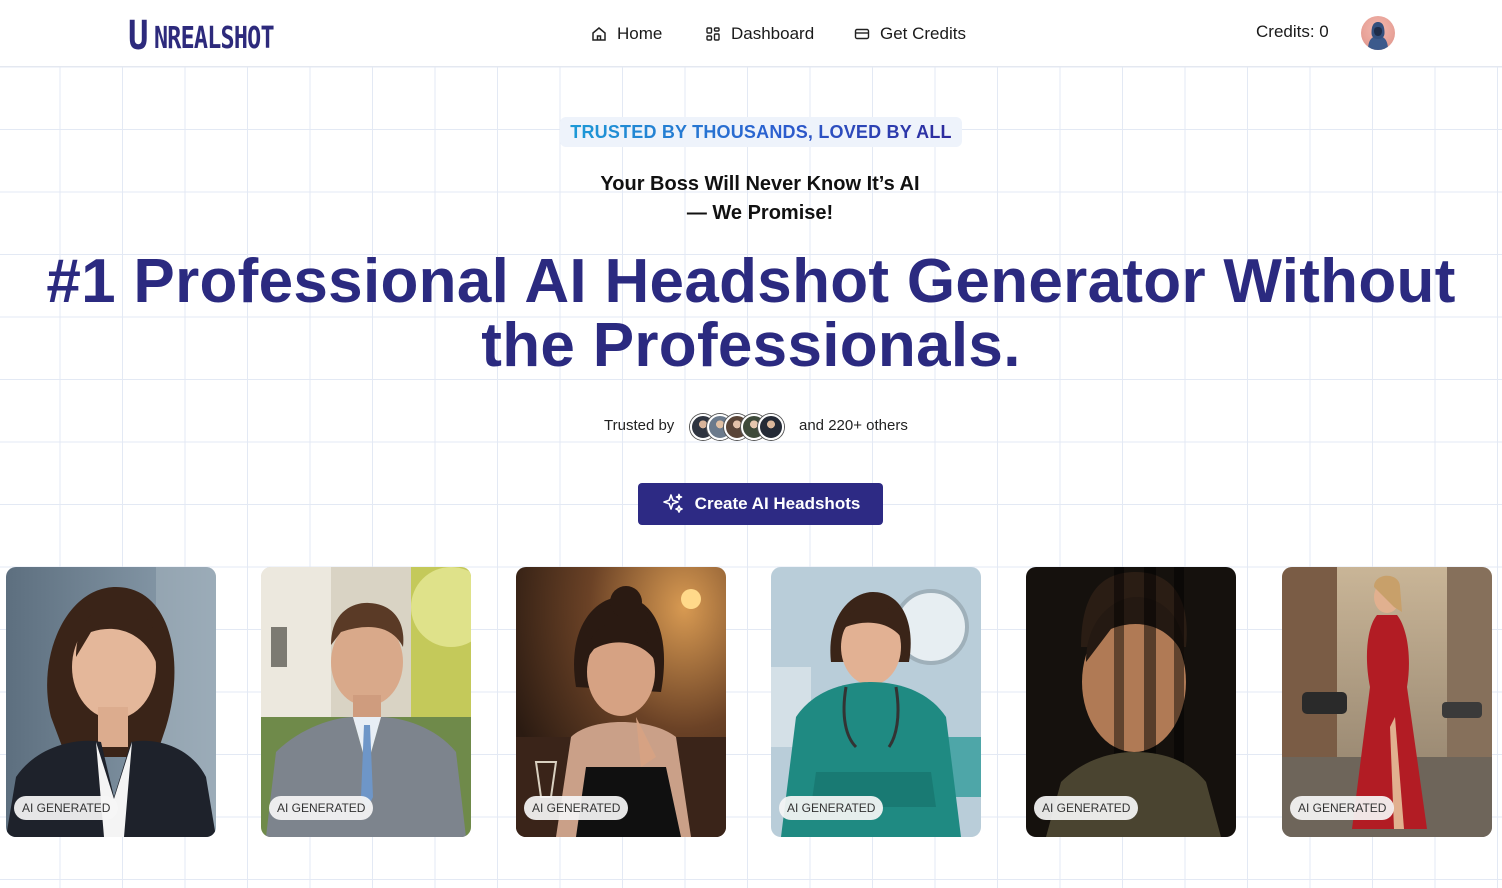 The height and width of the screenshot is (888, 1502). What do you see at coordinates (640, 33) in the screenshot?
I see `nav-home-label: Home` at bounding box center [640, 33].